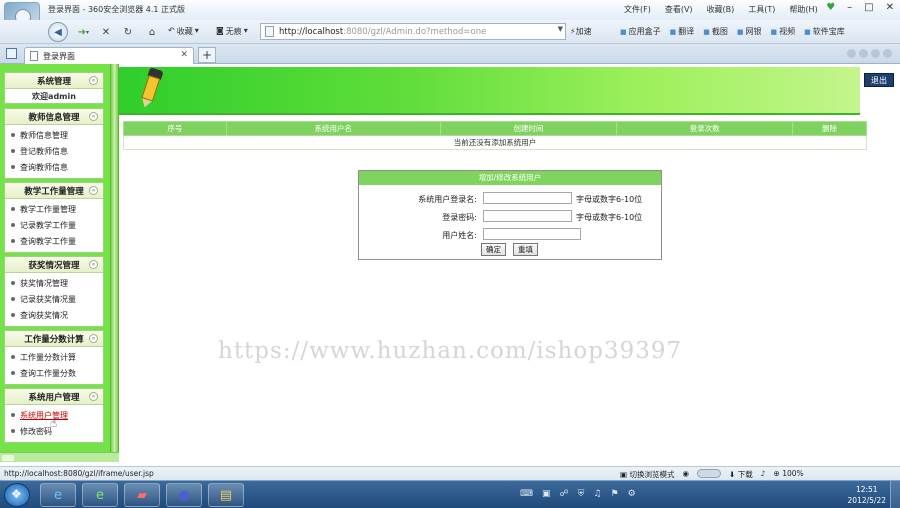 This screenshot has height=508, width=900. What do you see at coordinates (459, 235) in the screenshot?
I see `real-name-label: 用户姓名:` at bounding box center [459, 235].